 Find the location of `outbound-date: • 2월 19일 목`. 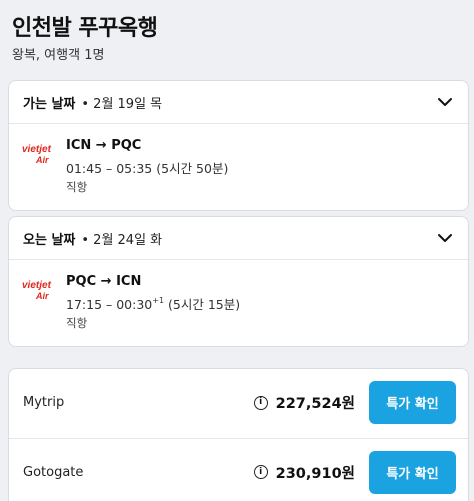

outbound-date: • 2월 19일 목 is located at coordinates (122, 104).